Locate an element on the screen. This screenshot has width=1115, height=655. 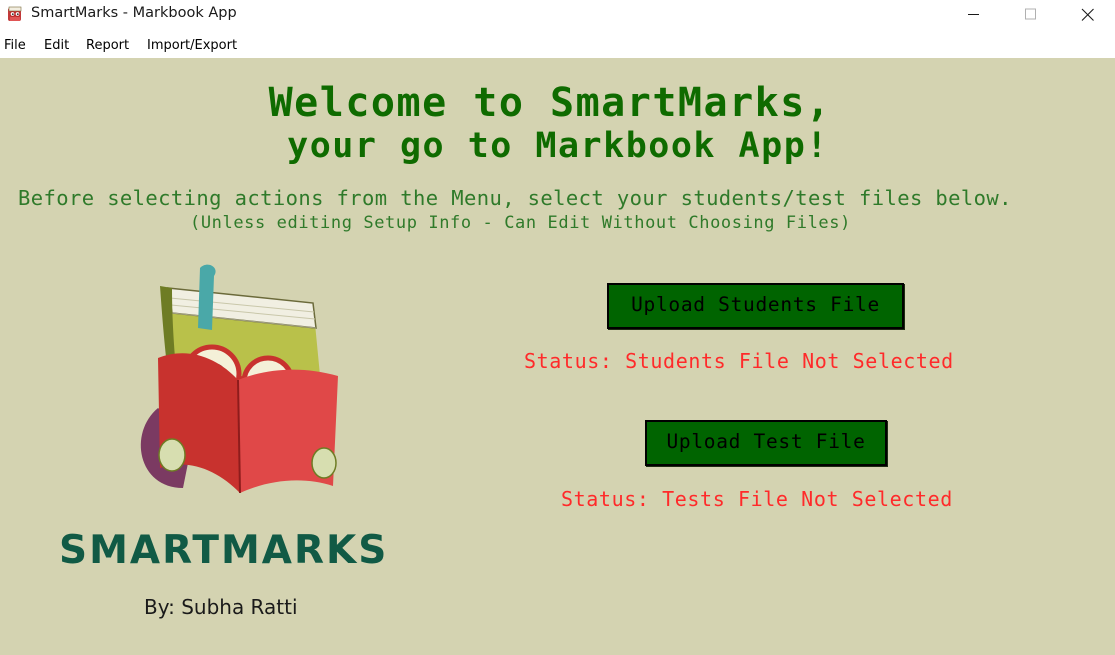
minimize-icon is located at coordinates (973, 14).